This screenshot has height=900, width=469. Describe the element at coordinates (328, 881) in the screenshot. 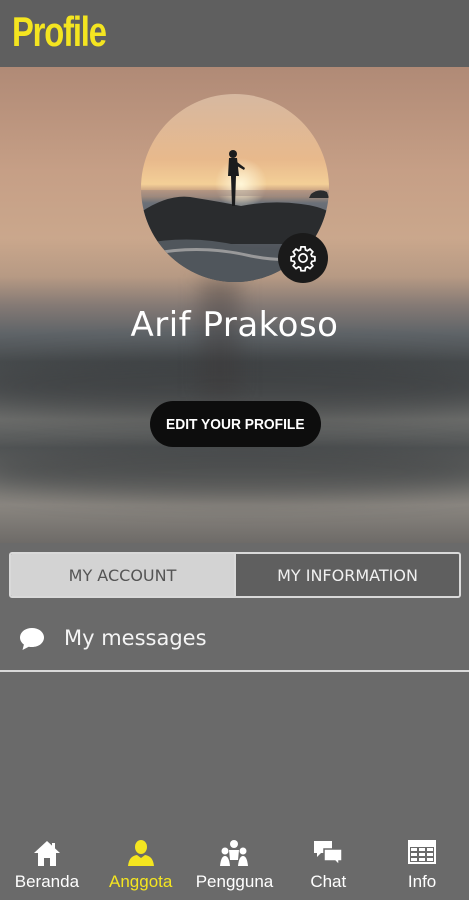

I see `nav-label: Chat` at that location.